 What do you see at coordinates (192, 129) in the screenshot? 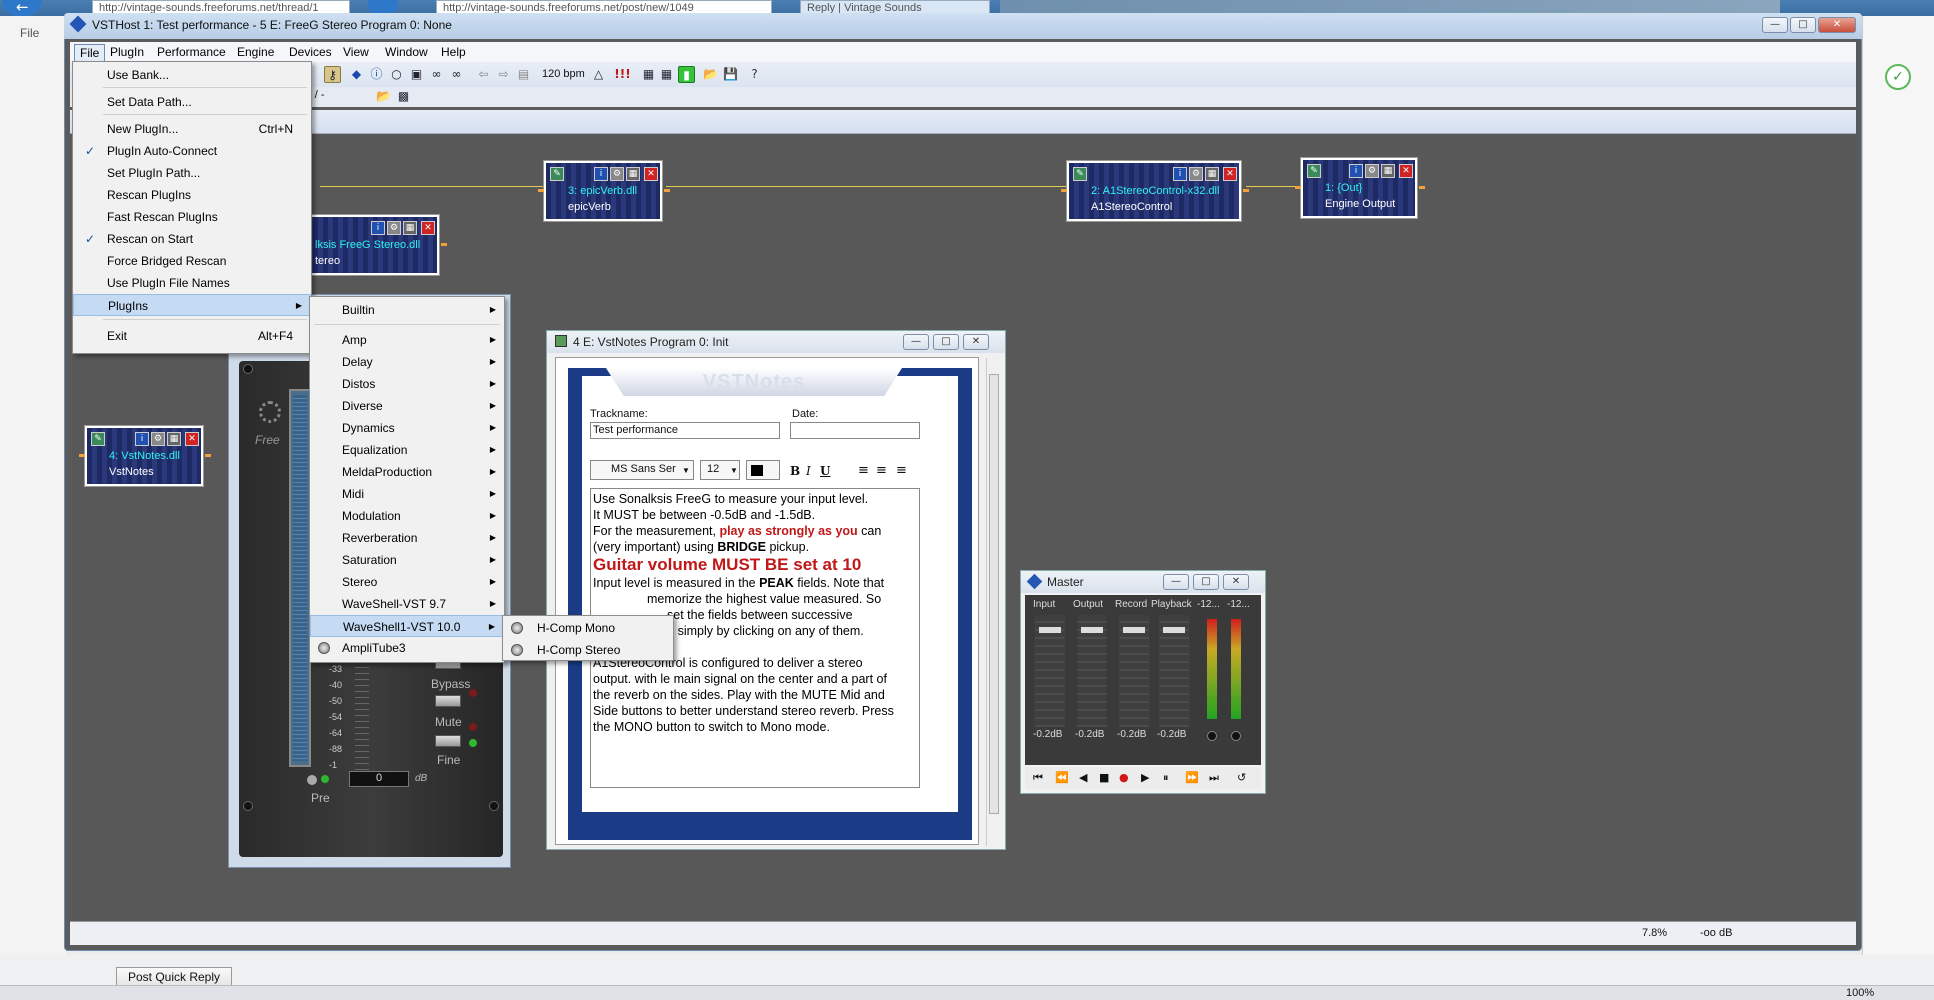
I see `menu-item-new-plugin: New PlugIn... Ctrl+N` at bounding box center [192, 129].